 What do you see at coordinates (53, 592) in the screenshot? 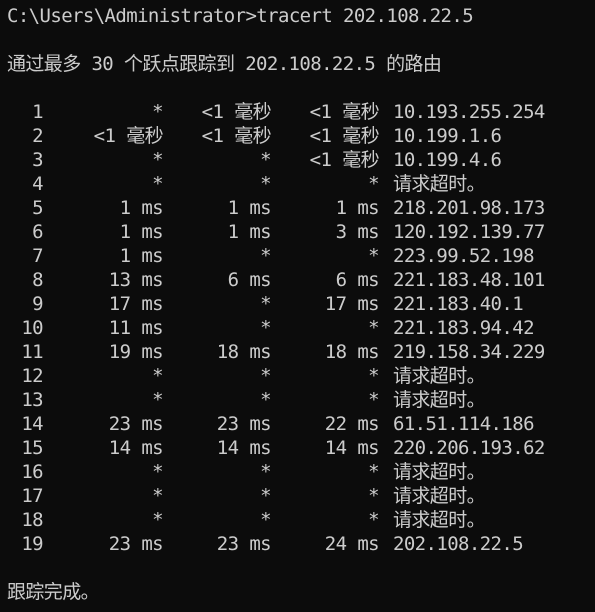
I see `trace-complete-message: 跟踪完成。` at bounding box center [53, 592].